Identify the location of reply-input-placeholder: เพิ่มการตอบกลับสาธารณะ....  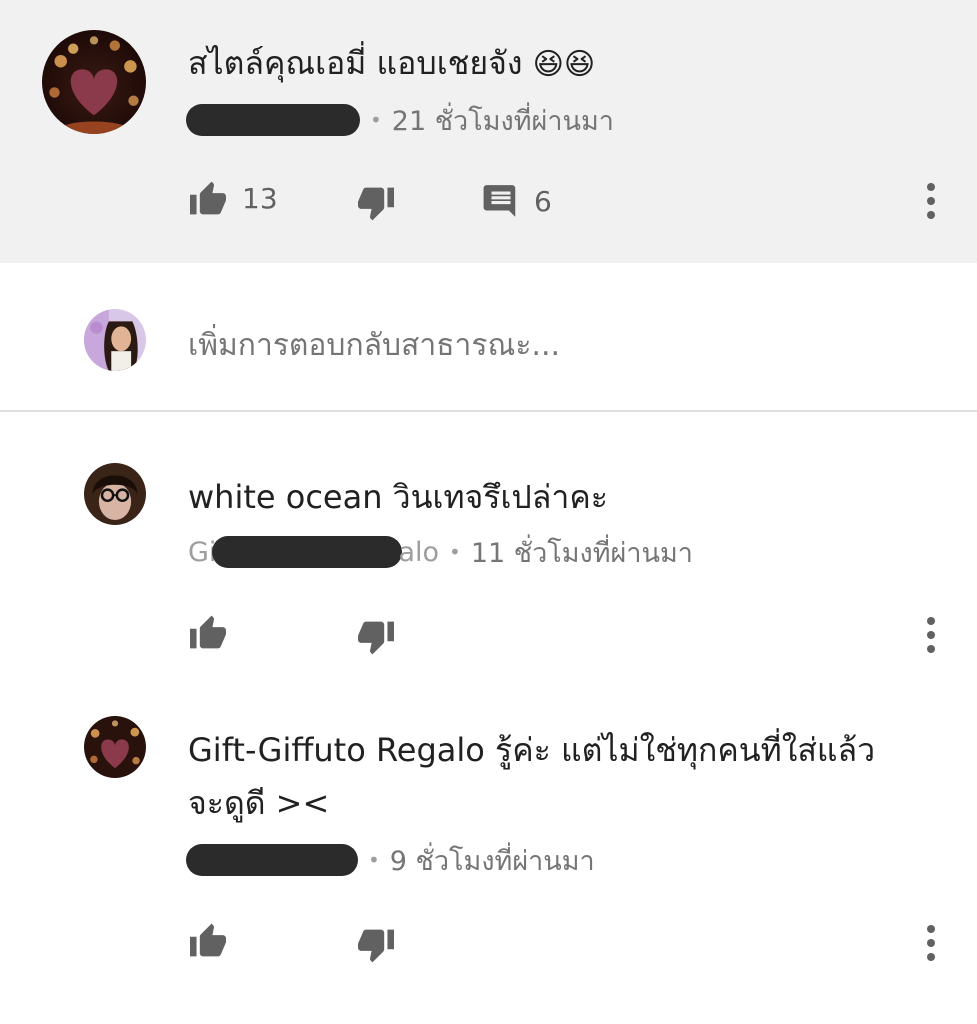
(374, 345).